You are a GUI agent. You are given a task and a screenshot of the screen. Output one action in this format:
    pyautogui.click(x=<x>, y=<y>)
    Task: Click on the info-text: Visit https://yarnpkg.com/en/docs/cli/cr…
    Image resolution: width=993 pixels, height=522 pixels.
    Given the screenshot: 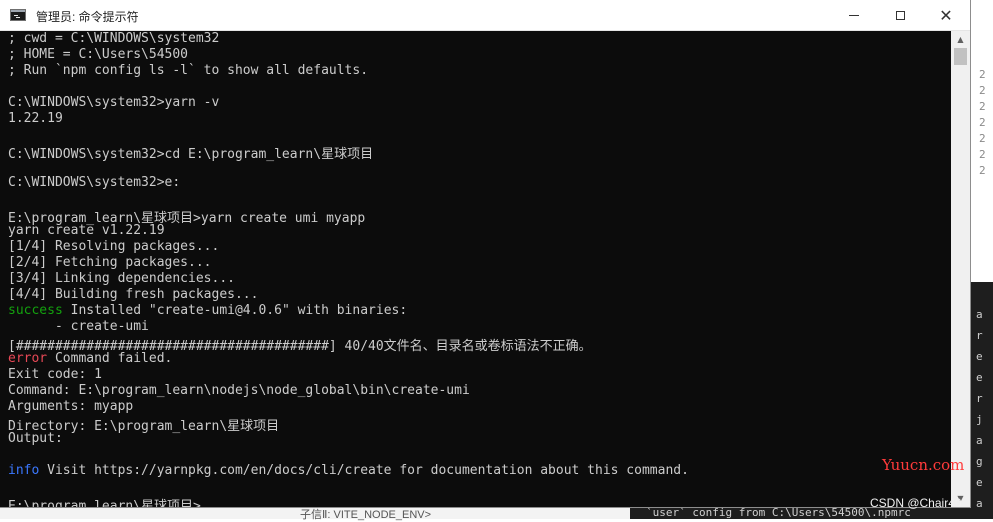 What is the action you would take?
    pyautogui.click(x=364, y=470)
    